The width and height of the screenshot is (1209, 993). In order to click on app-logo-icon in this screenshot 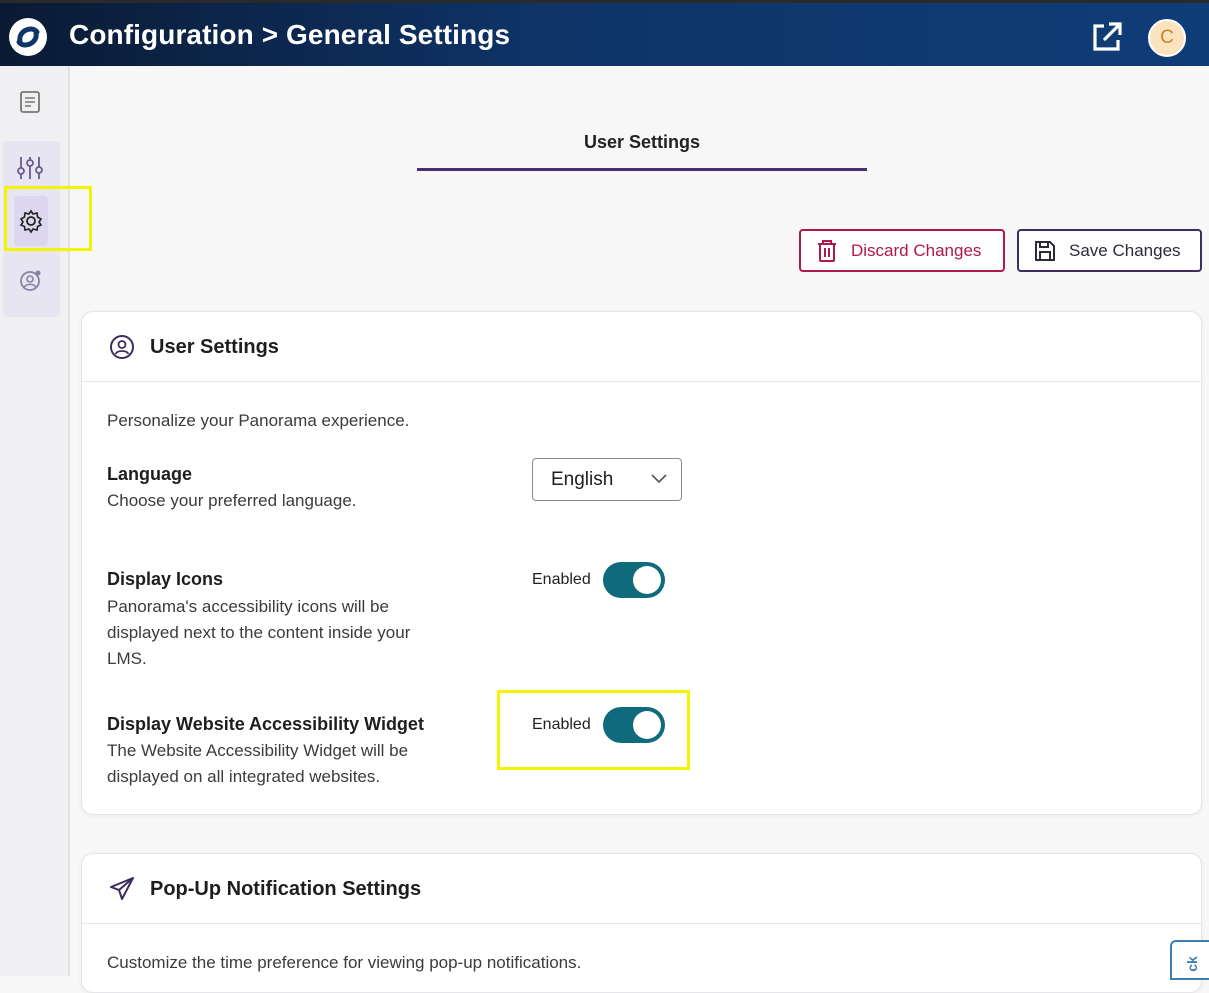, I will do `click(28, 37)`.